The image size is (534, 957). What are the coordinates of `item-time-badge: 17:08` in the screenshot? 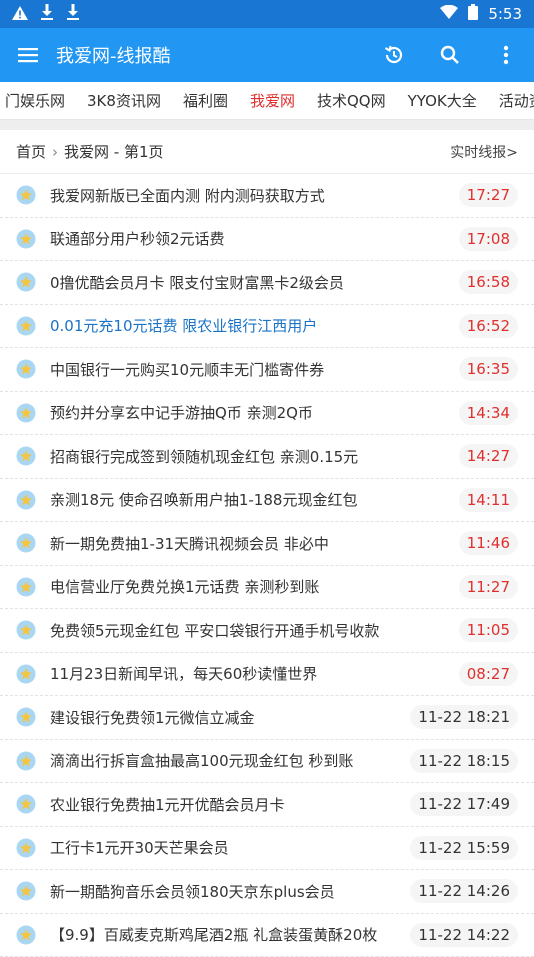 It's located at (488, 239).